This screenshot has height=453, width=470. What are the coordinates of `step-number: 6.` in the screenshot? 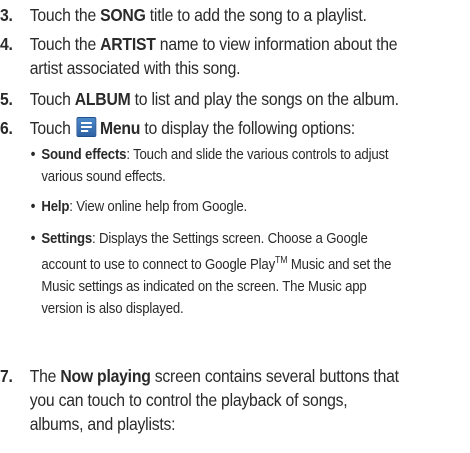 It's located at (6, 128).